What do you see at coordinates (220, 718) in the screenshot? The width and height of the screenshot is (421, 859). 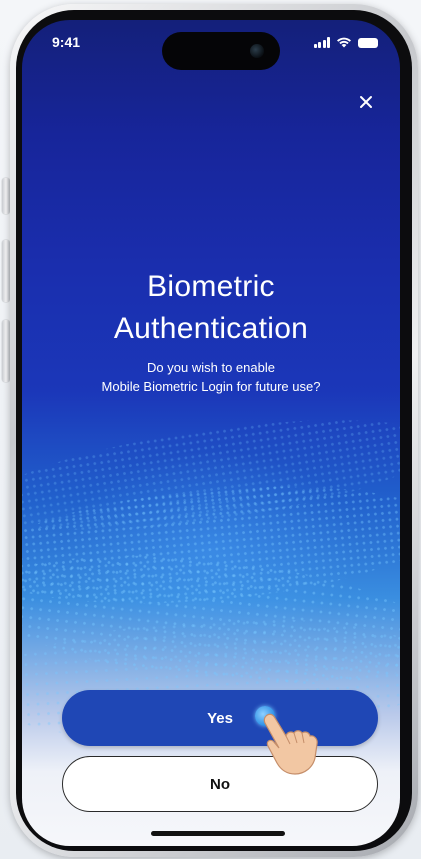 I see `yes-button: Yes` at bounding box center [220, 718].